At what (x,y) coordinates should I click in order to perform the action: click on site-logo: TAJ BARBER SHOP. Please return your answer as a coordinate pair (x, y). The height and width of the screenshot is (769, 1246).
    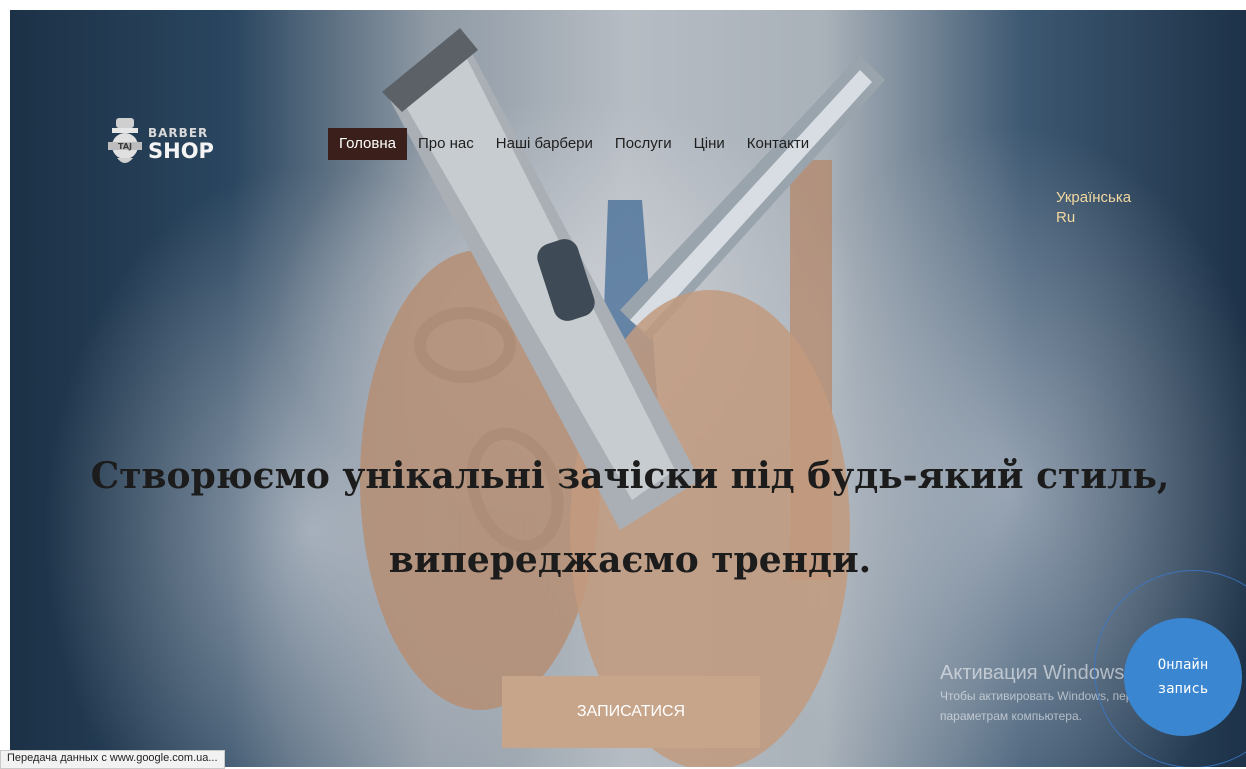
    Looking at the image, I should click on (168, 146).